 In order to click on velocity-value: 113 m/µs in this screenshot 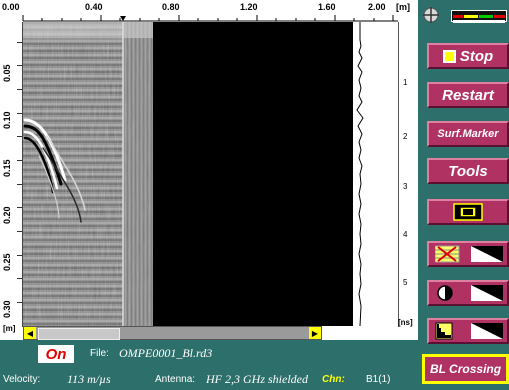, I will do `click(89, 379)`.